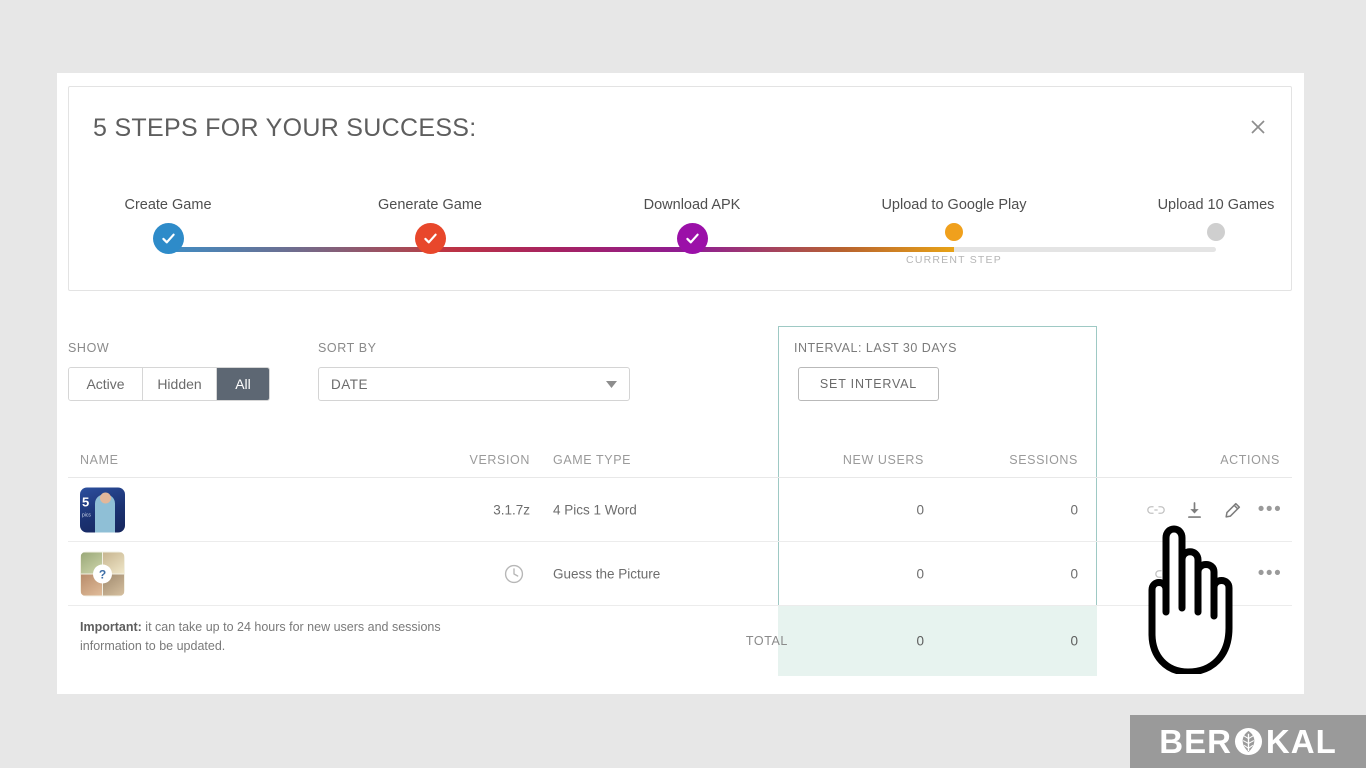 The image size is (1366, 768). What do you see at coordinates (285, 128) in the screenshot?
I see `page-title: 5 STEPS FOR YOUR SUCCESS:` at bounding box center [285, 128].